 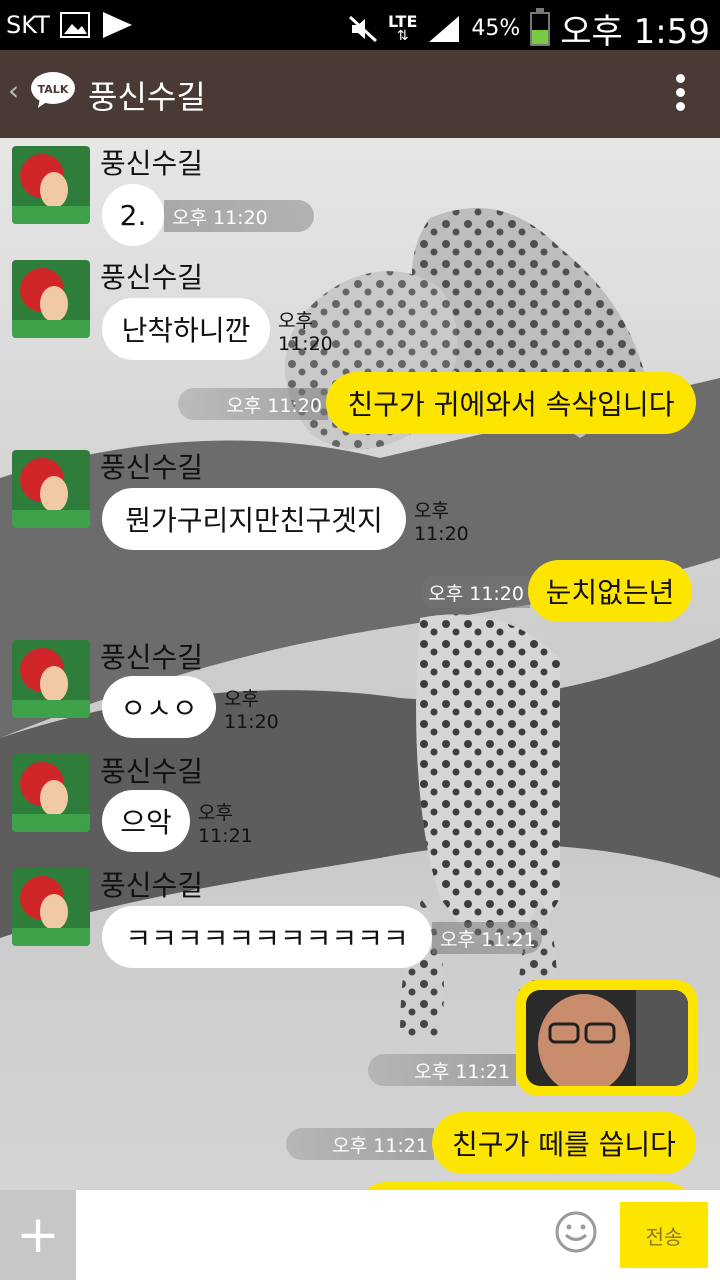 What do you see at coordinates (133, 215) in the screenshot?
I see `message-bubble: 2.` at bounding box center [133, 215].